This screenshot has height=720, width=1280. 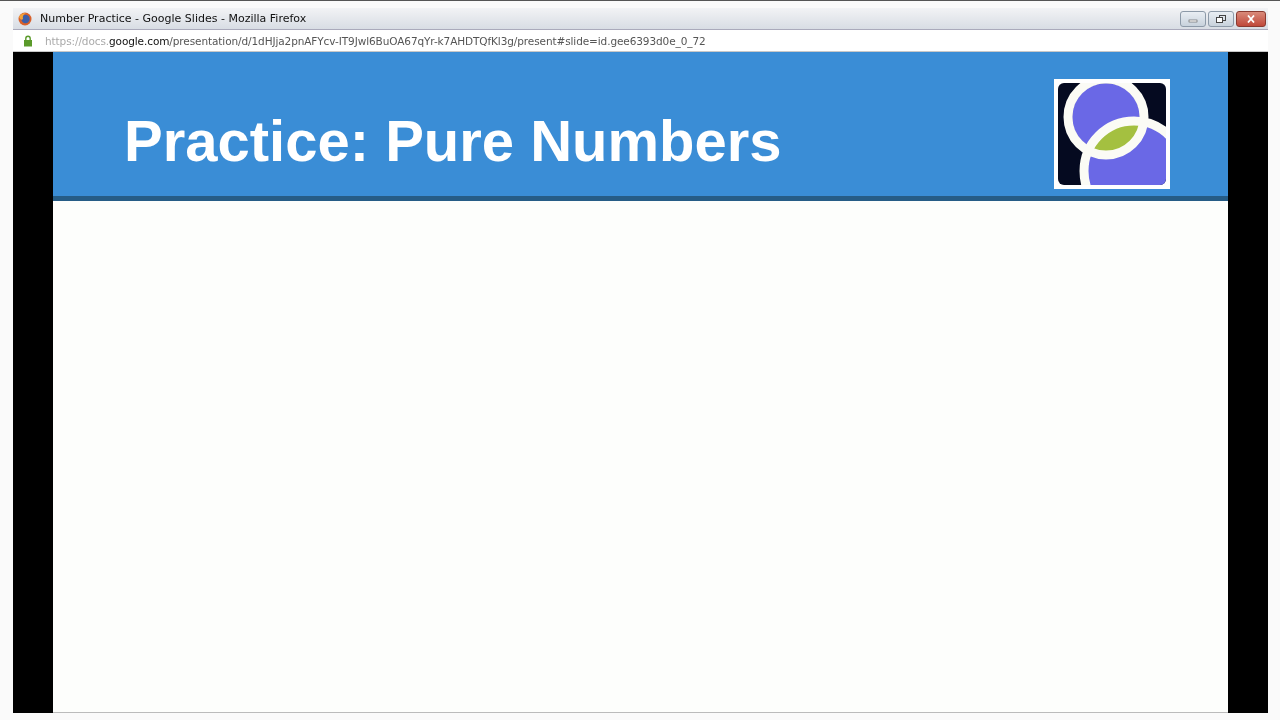 I want to click on restore-button, so click(x=1221, y=18).